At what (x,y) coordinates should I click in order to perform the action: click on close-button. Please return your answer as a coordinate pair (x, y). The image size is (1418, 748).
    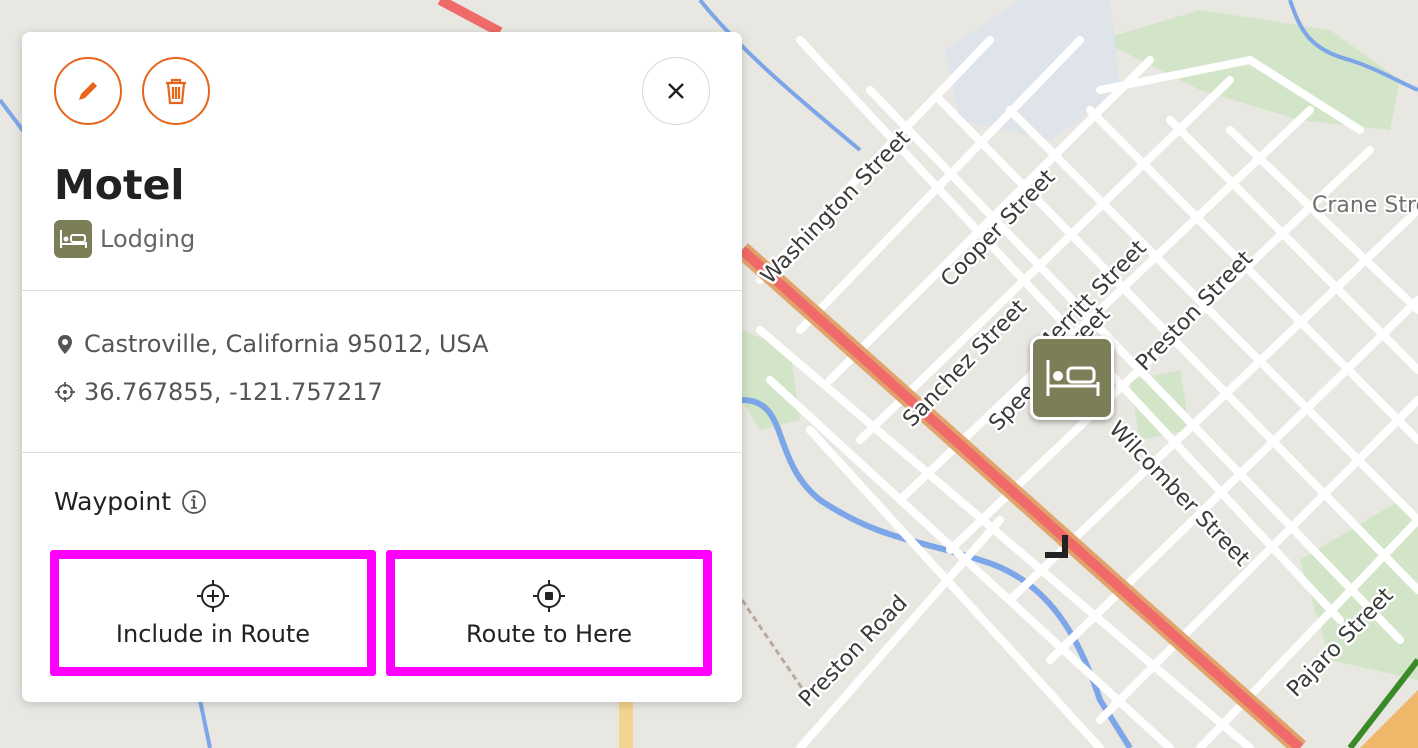
    Looking at the image, I should click on (676, 91).